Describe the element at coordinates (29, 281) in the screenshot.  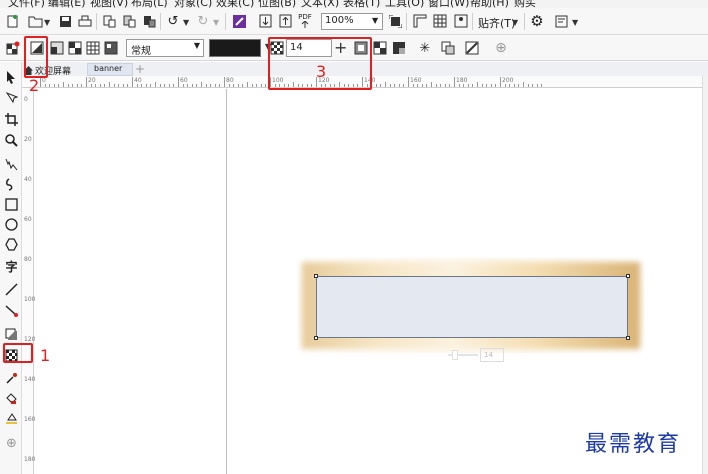
I see `vertical-ruler: 0 20 40 60 80 100 120 140 160 180` at that location.